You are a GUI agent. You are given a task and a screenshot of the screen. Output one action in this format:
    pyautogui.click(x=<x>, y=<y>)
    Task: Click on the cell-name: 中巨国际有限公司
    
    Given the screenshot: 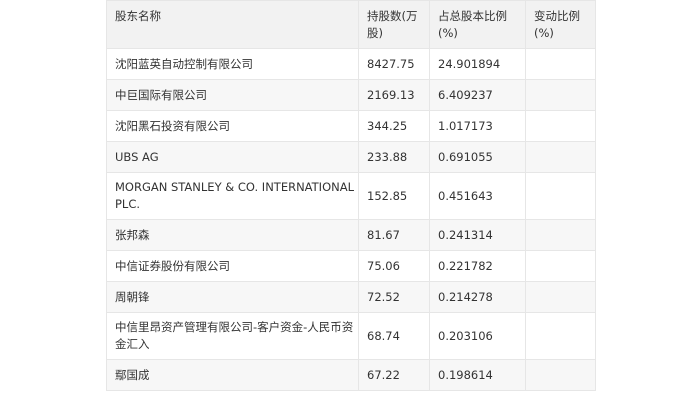 What is the action you would take?
    pyautogui.click(x=232, y=95)
    